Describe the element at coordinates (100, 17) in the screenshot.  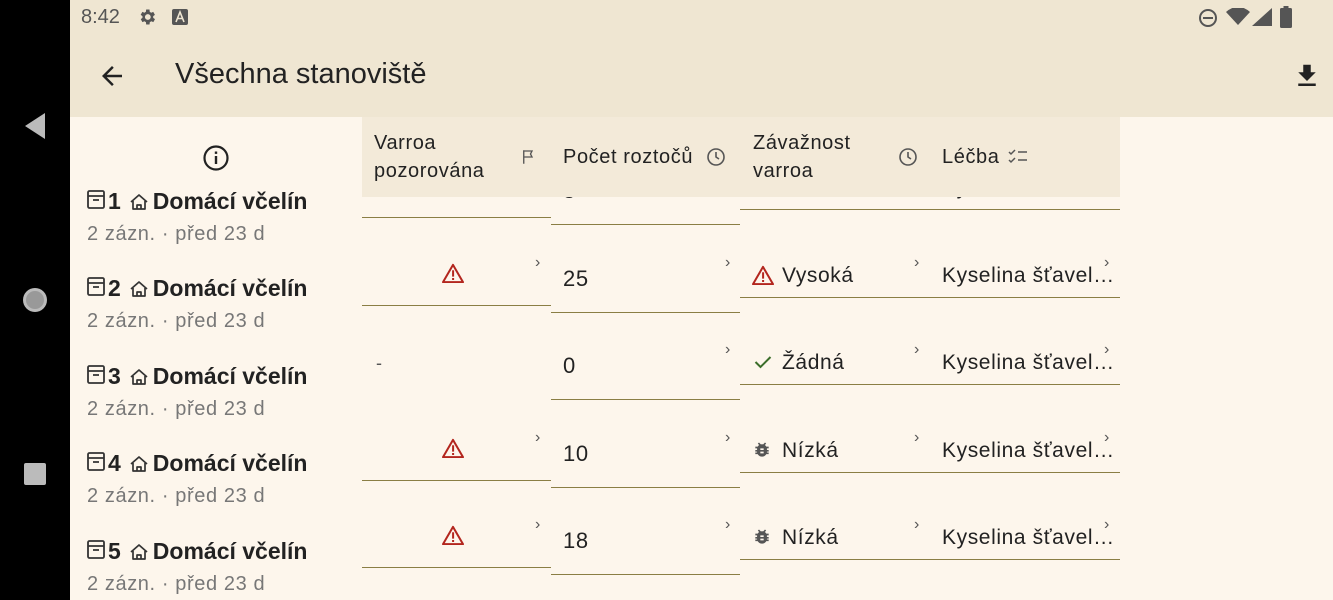
I see `status-time: 8:42` at that location.